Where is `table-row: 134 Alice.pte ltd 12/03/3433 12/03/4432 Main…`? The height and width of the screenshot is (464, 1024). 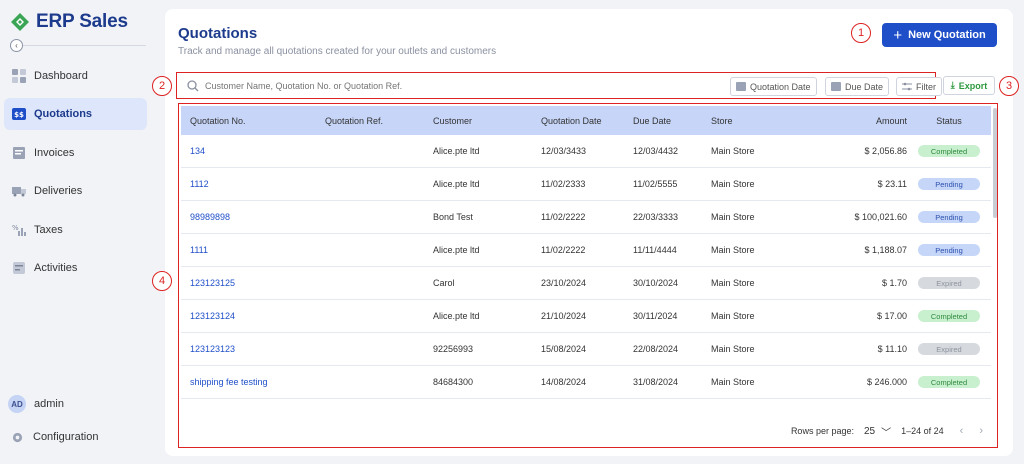 table-row: 134 Alice.pte ltd 12/03/3433 12/03/4432 Main… is located at coordinates (586, 151).